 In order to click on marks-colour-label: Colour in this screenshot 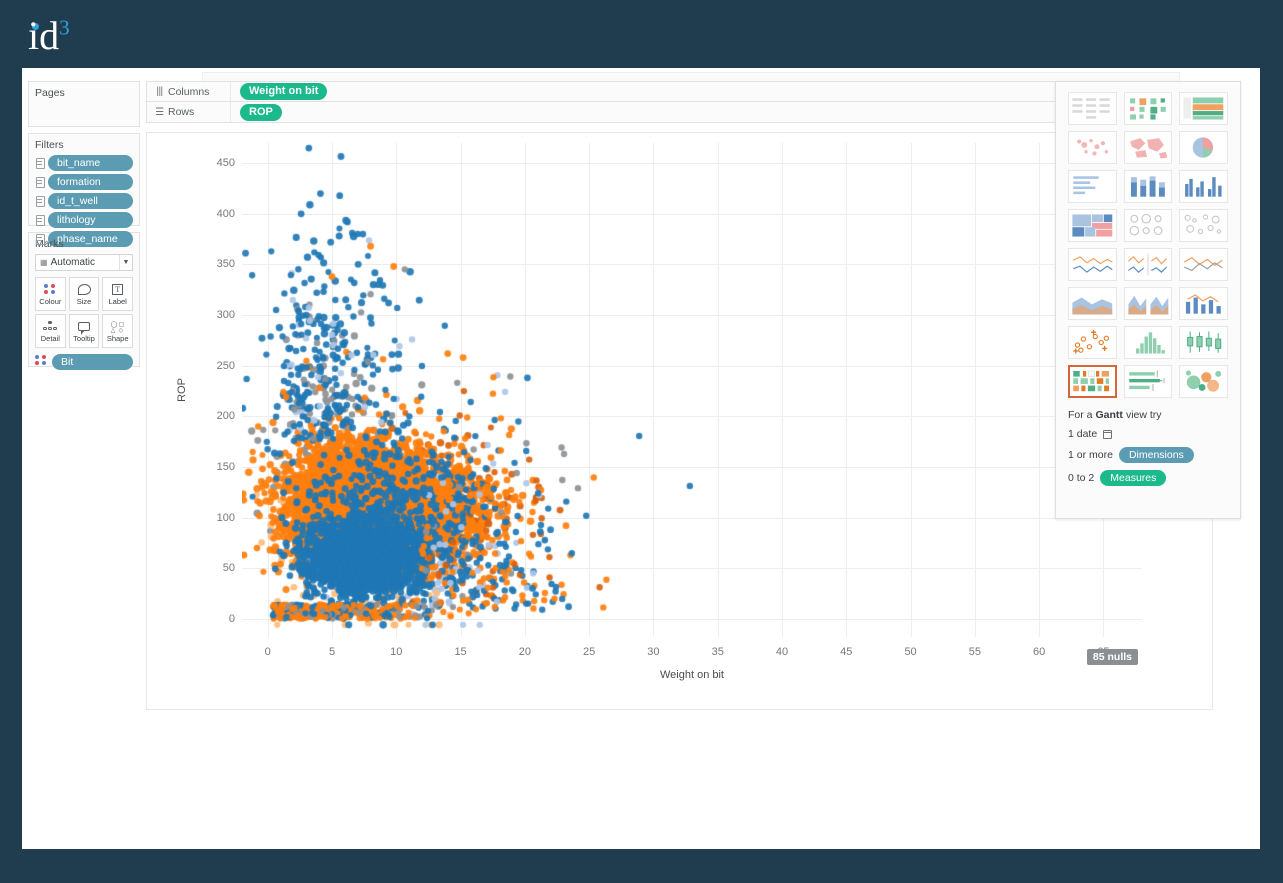, I will do `click(50, 301)`.